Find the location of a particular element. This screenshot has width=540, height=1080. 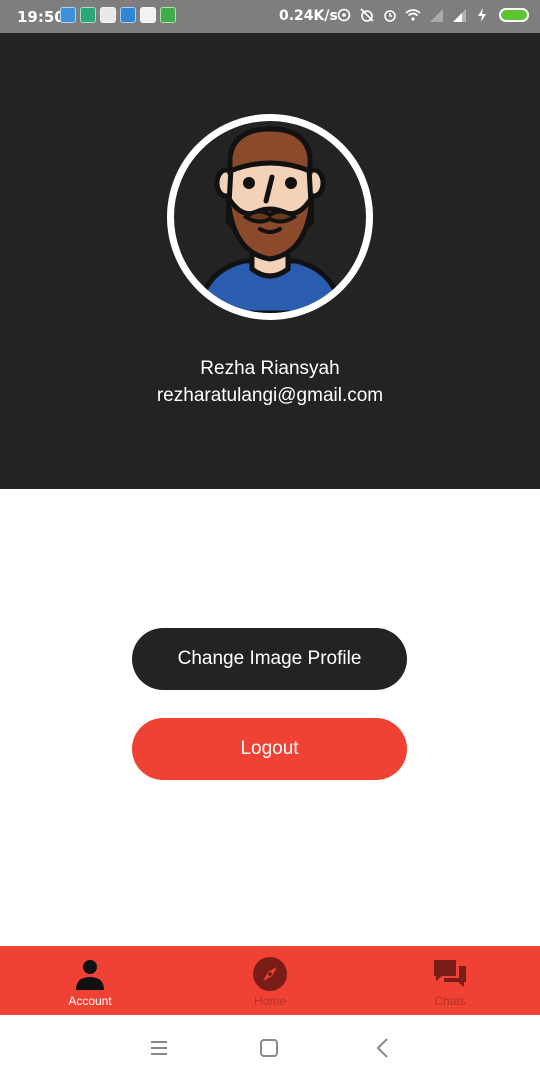

nav-item-chats: Chats is located at coordinates (450, 980).